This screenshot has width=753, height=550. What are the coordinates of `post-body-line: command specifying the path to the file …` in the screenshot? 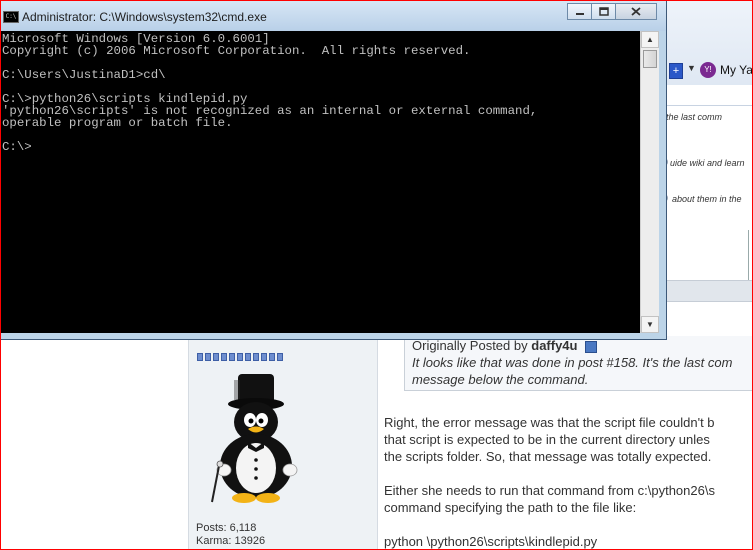 It's located at (510, 507).